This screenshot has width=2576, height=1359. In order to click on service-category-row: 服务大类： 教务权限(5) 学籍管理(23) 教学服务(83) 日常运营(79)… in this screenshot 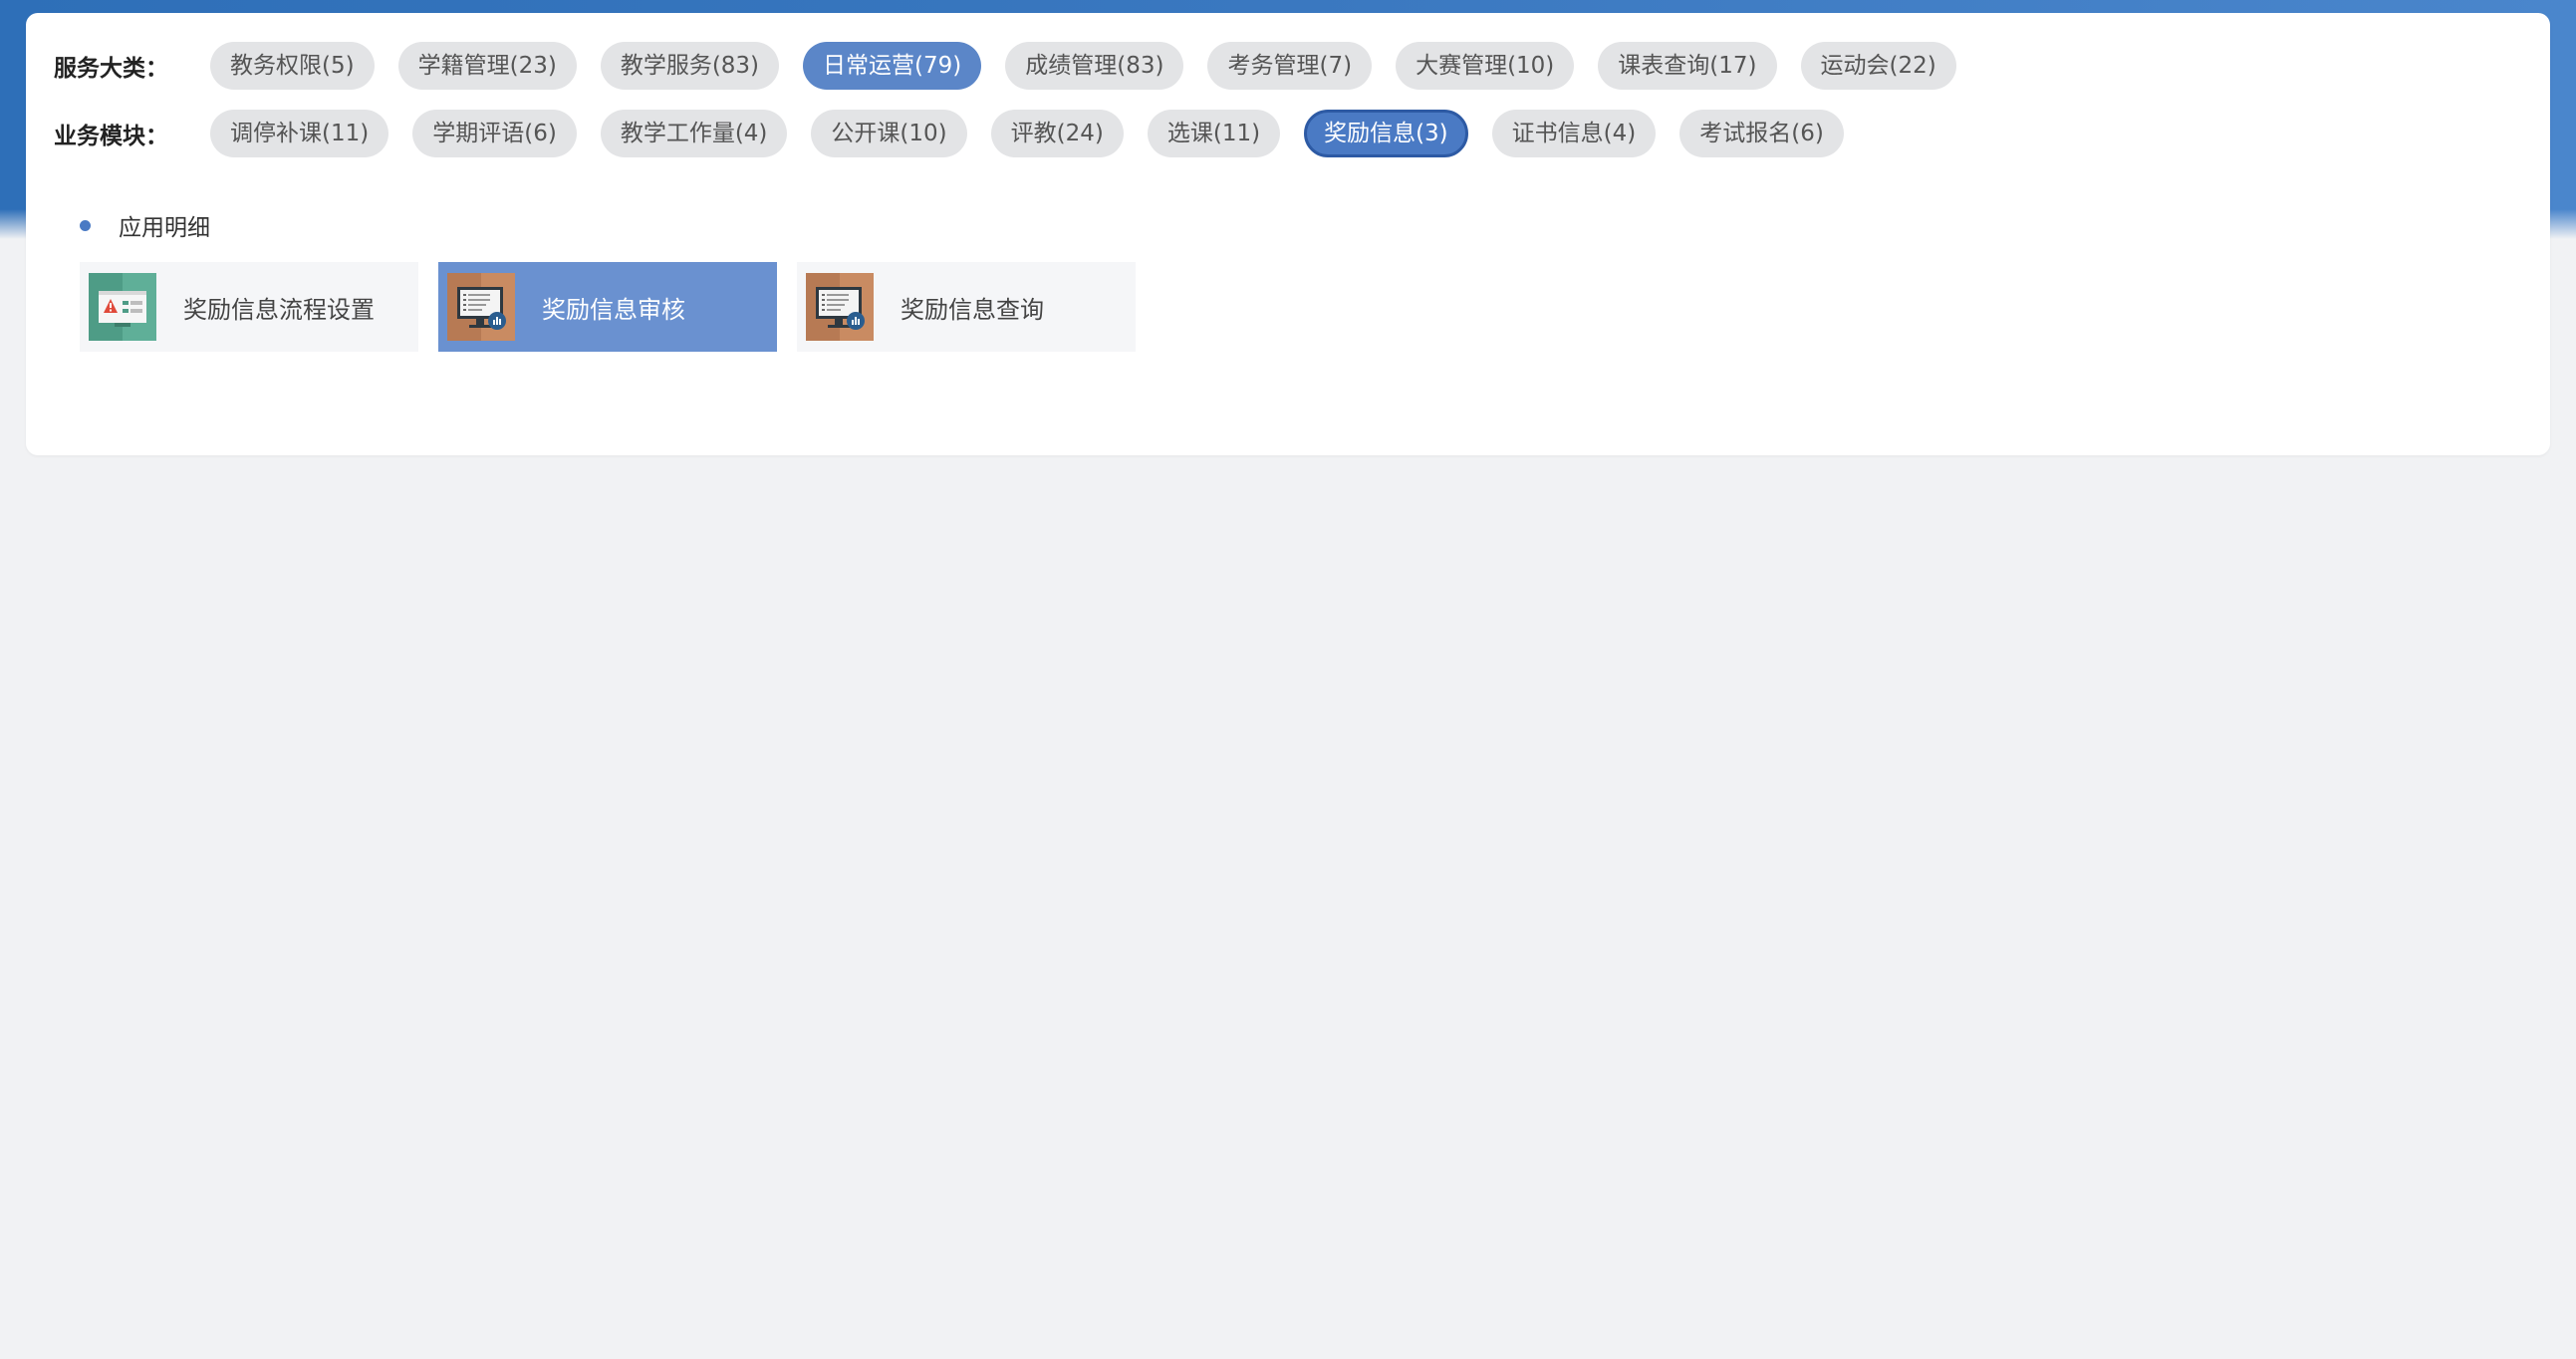, I will do `click(1005, 66)`.